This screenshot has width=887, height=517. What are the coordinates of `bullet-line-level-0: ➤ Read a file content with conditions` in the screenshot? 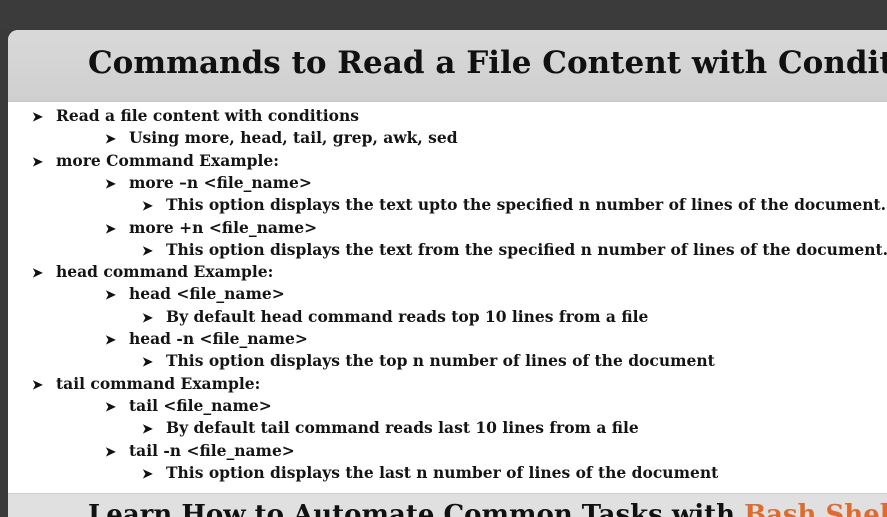 It's located at (195, 116).